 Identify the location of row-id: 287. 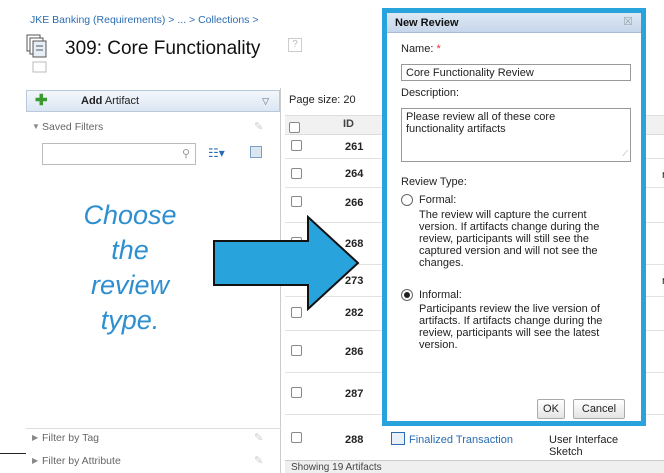
(354, 394).